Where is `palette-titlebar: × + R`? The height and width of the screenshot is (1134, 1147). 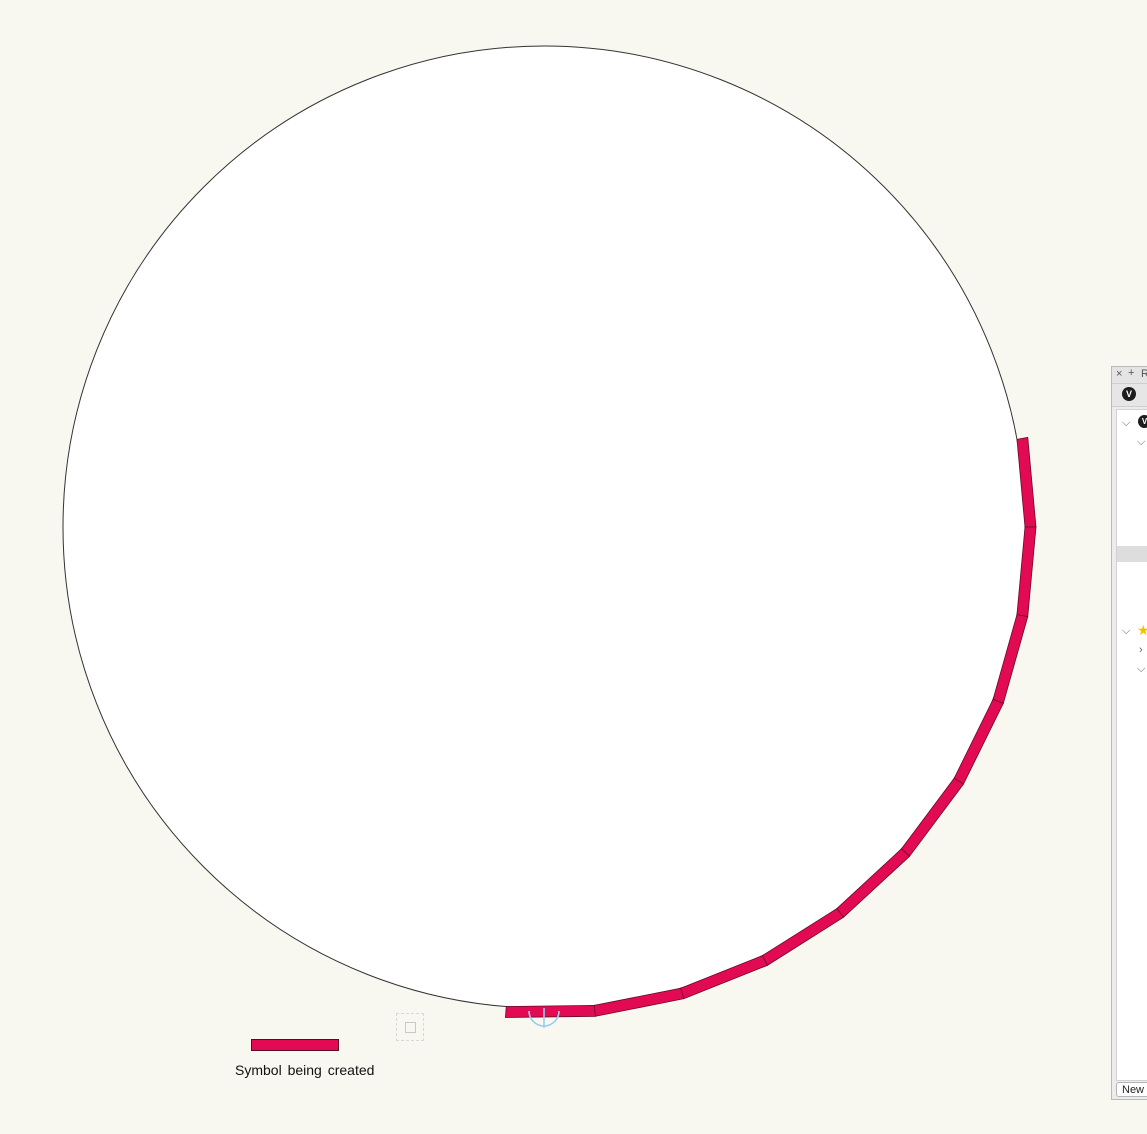 palette-titlebar: × + R is located at coordinates (1129, 375).